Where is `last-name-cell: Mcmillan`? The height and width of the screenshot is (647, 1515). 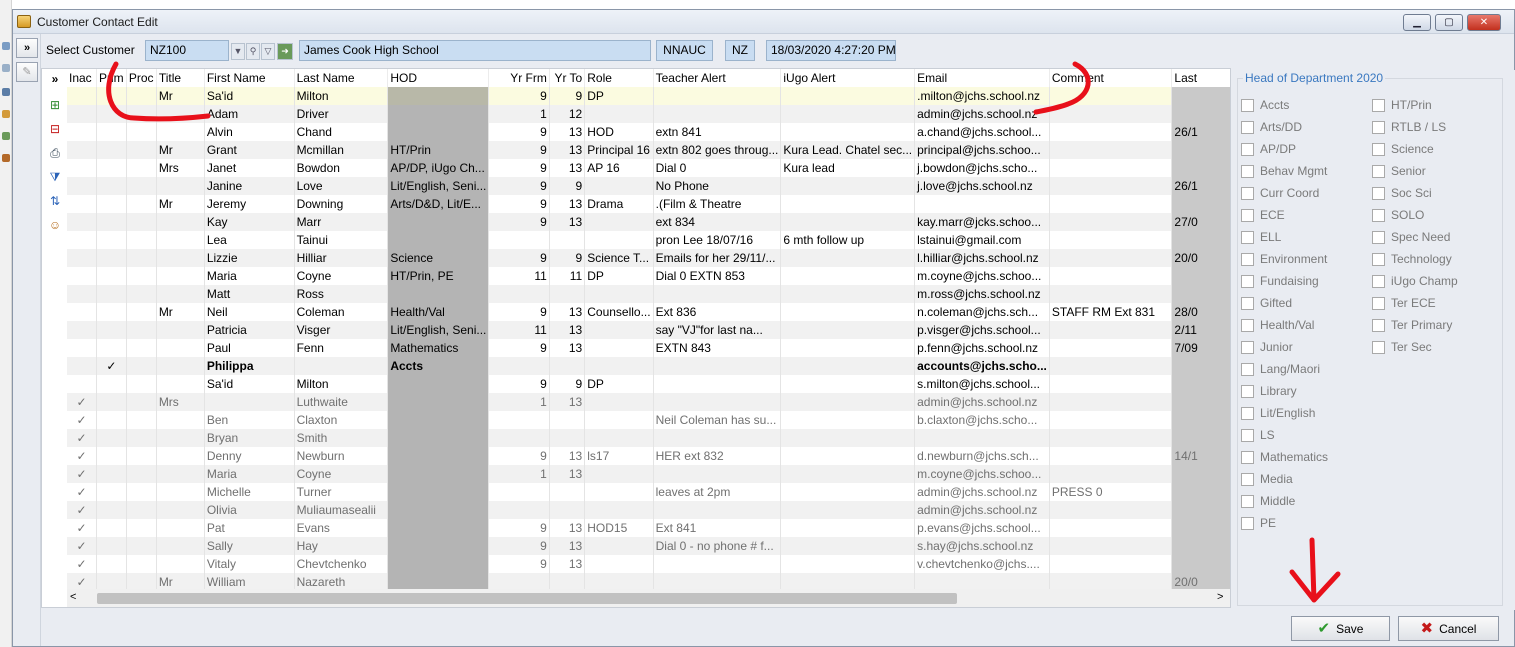 last-name-cell: Mcmillan is located at coordinates (341, 150).